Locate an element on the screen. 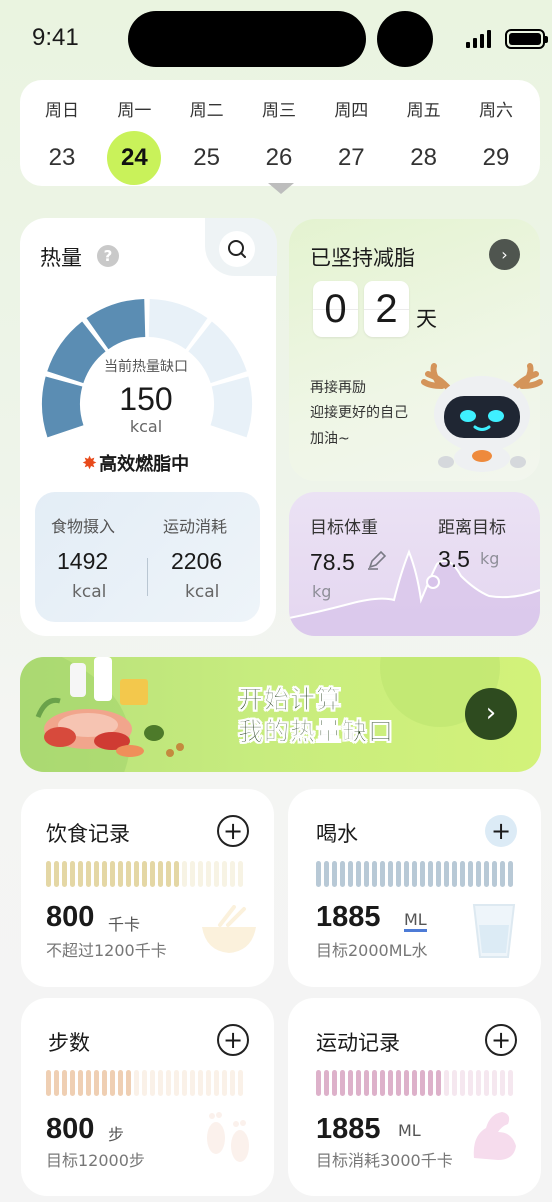 This screenshot has width=552, height=1202. diet-progress-bars is located at coordinates (144, 874).